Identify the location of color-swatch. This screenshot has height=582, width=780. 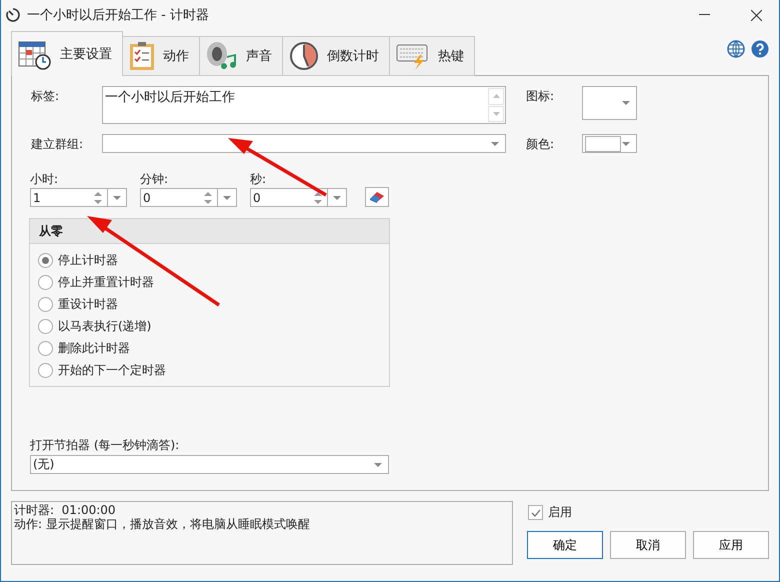
(603, 144).